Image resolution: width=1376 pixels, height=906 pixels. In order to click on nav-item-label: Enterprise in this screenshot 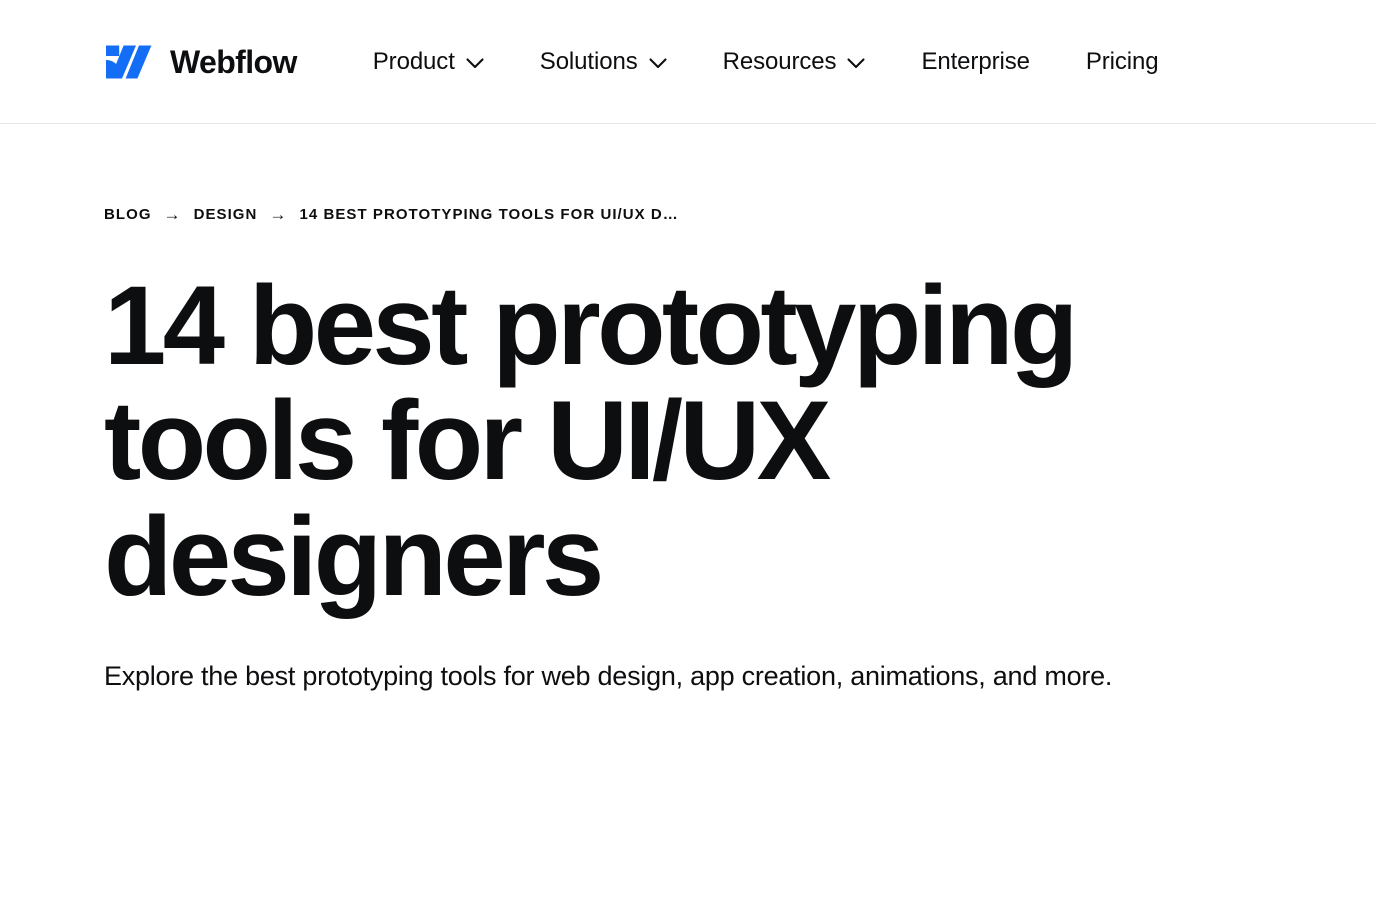, I will do `click(975, 61)`.